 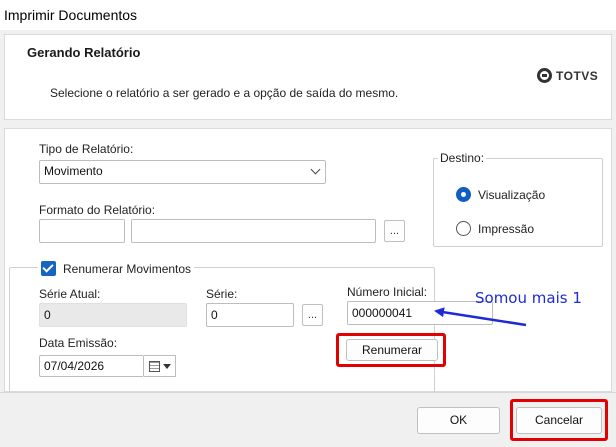 What do you see at coordinates (480, 317) in the screenshot?
I see `annotation-arrow` at bounding box center [480, 317].